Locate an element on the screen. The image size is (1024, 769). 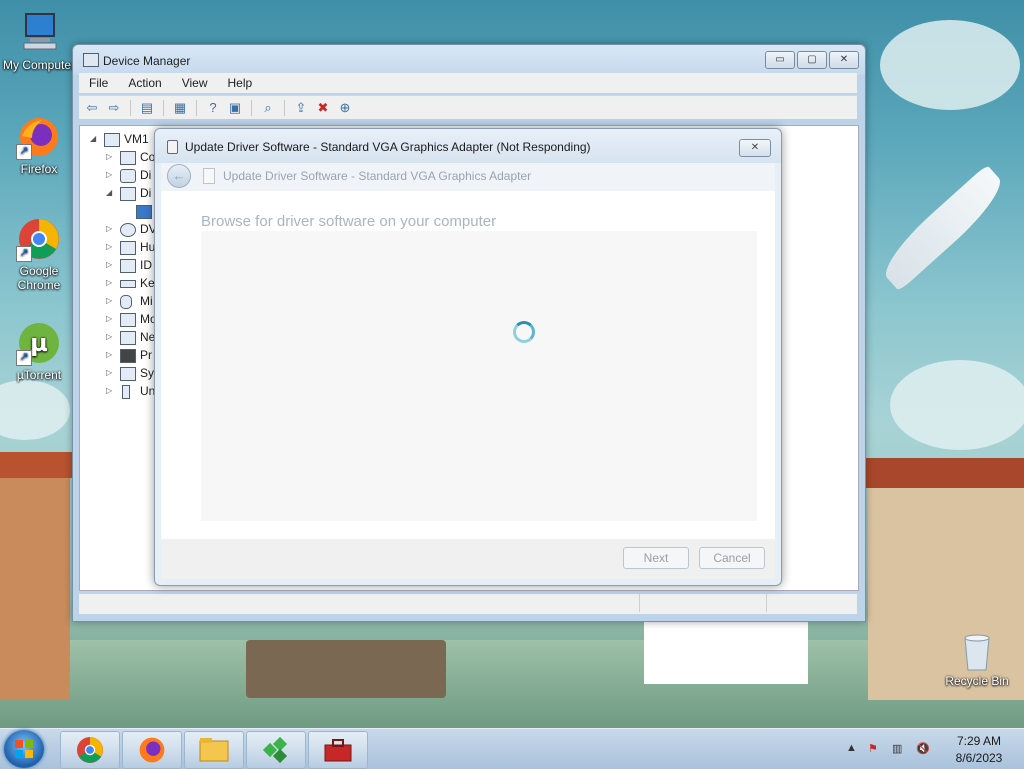
feather-wallpaper-detail is located at coordinates (943, 228).